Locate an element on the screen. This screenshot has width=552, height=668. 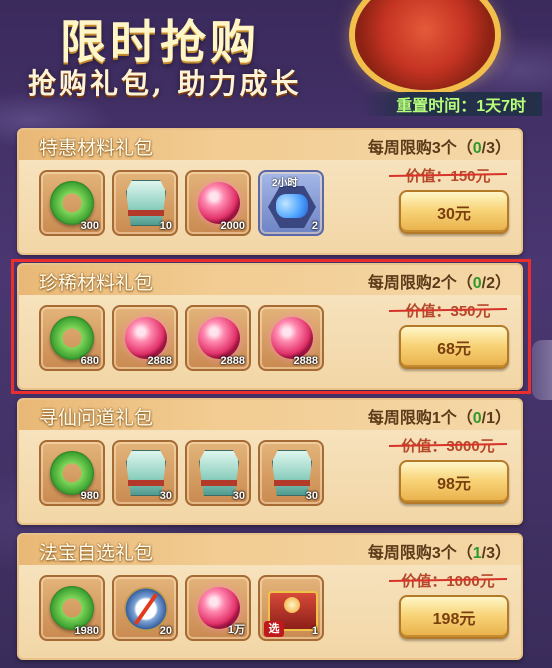
item-duration-tag: 2小时 is located at coordinates (285, 183).